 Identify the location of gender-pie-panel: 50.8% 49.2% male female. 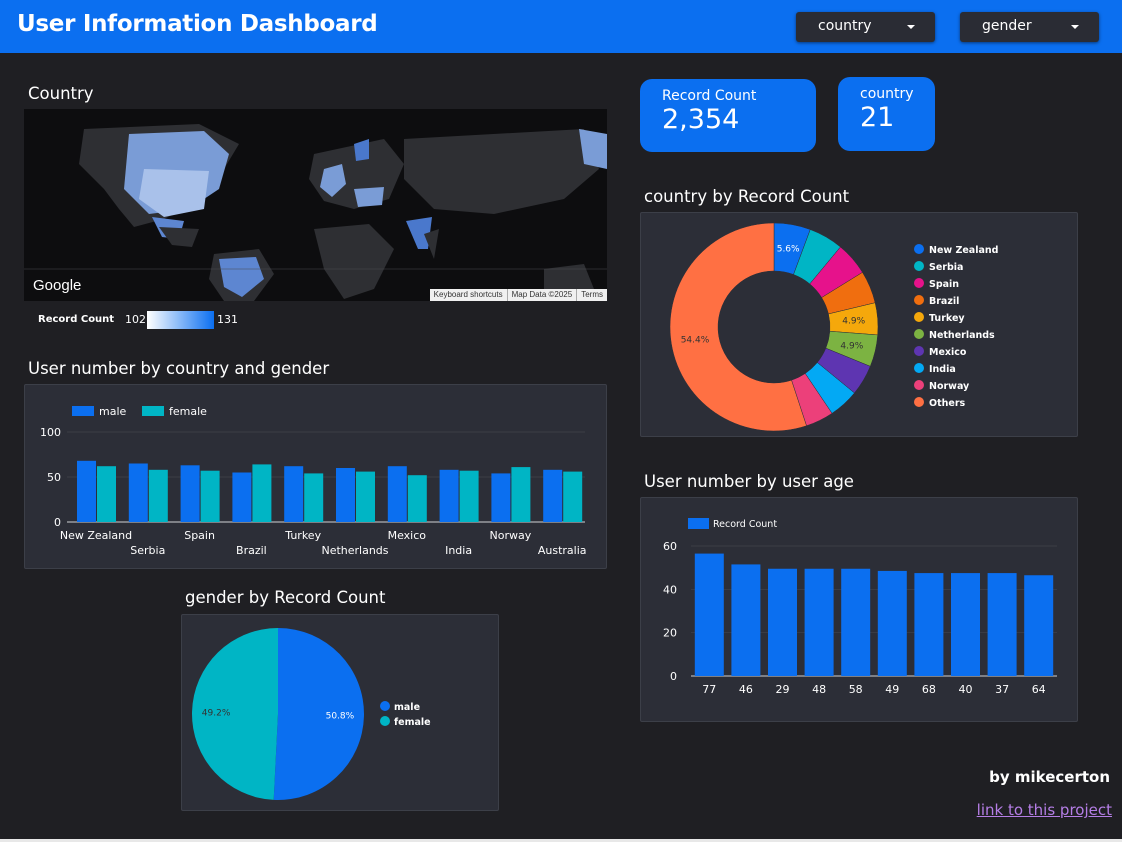
(340, 712).